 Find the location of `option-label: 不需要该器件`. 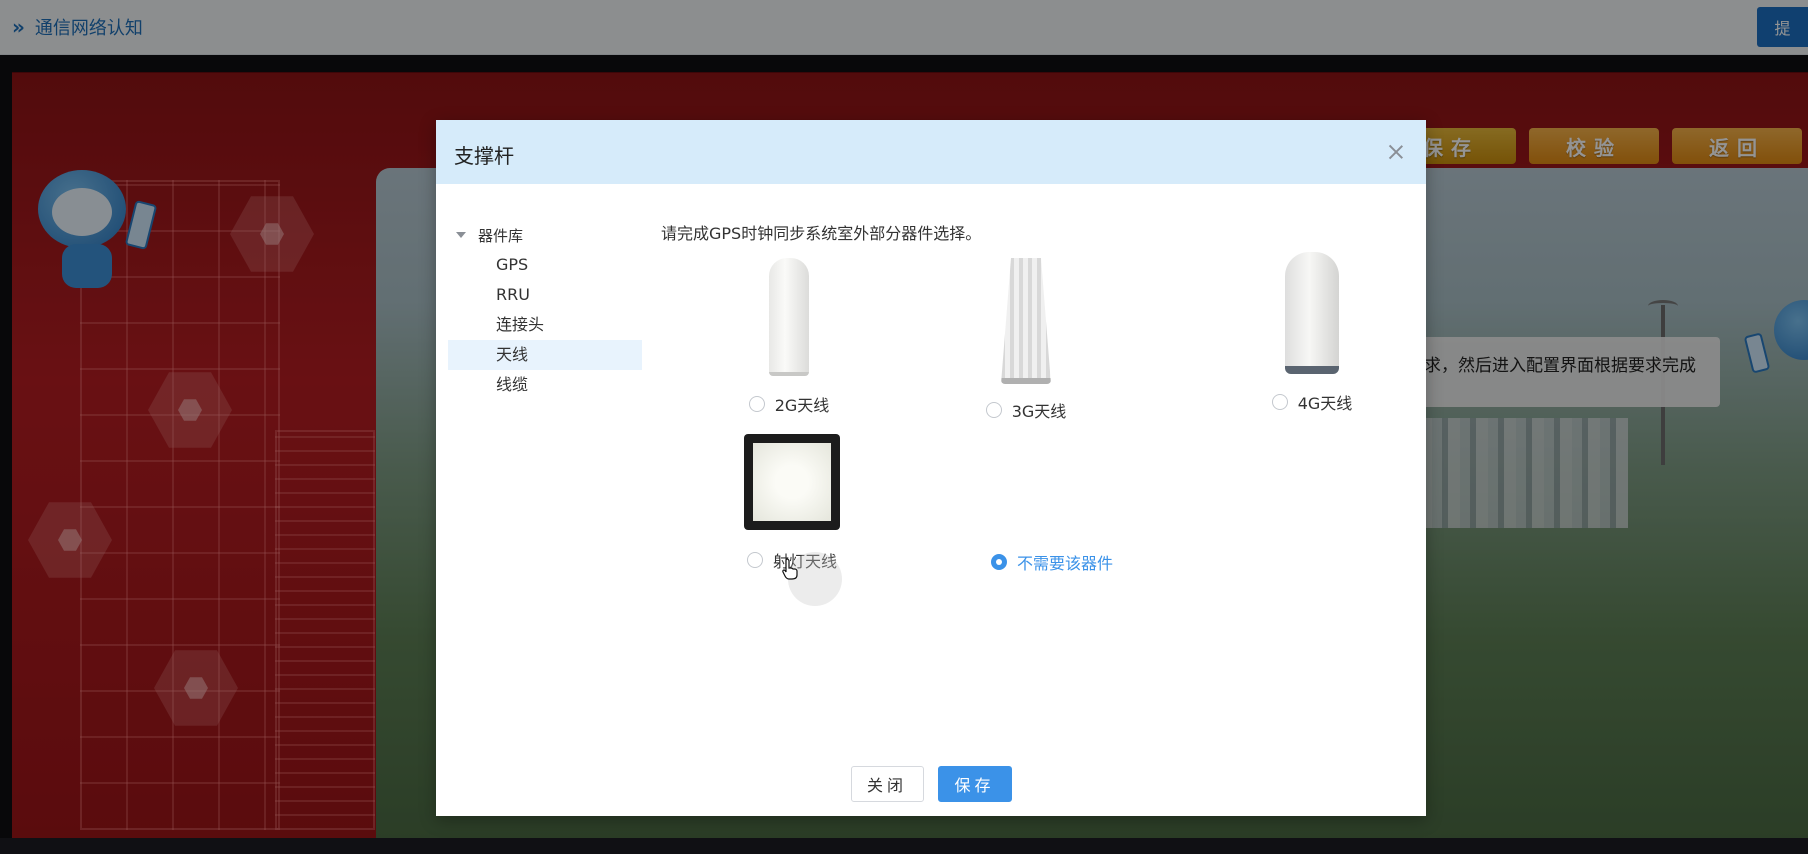

option-label: 不需要该器件 is located at coordinates (1065, 562).